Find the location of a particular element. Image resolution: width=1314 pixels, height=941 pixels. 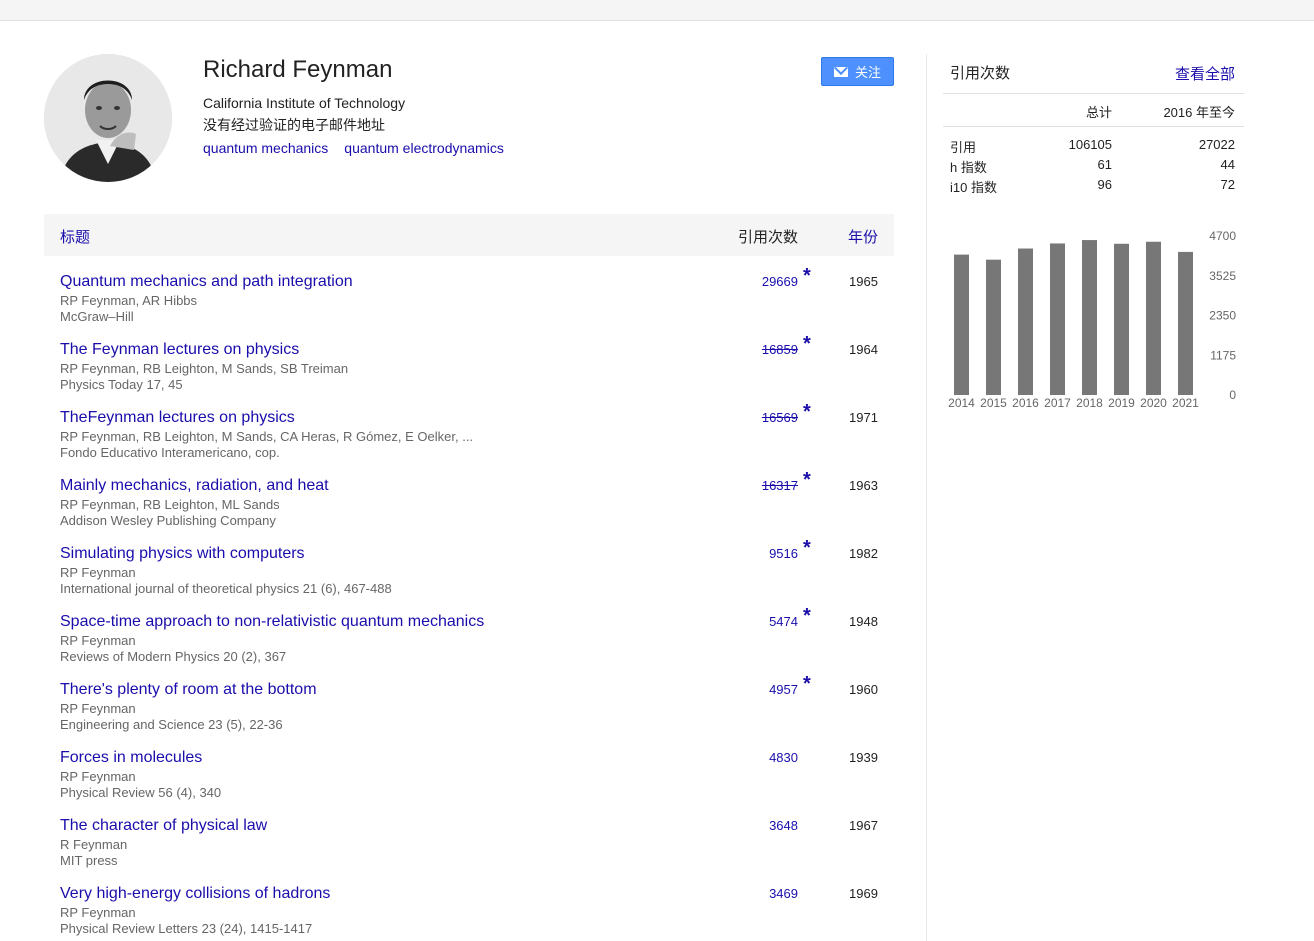

publication-title-link: TheFeynman lectures on physics is located at coordinates (177, 418).